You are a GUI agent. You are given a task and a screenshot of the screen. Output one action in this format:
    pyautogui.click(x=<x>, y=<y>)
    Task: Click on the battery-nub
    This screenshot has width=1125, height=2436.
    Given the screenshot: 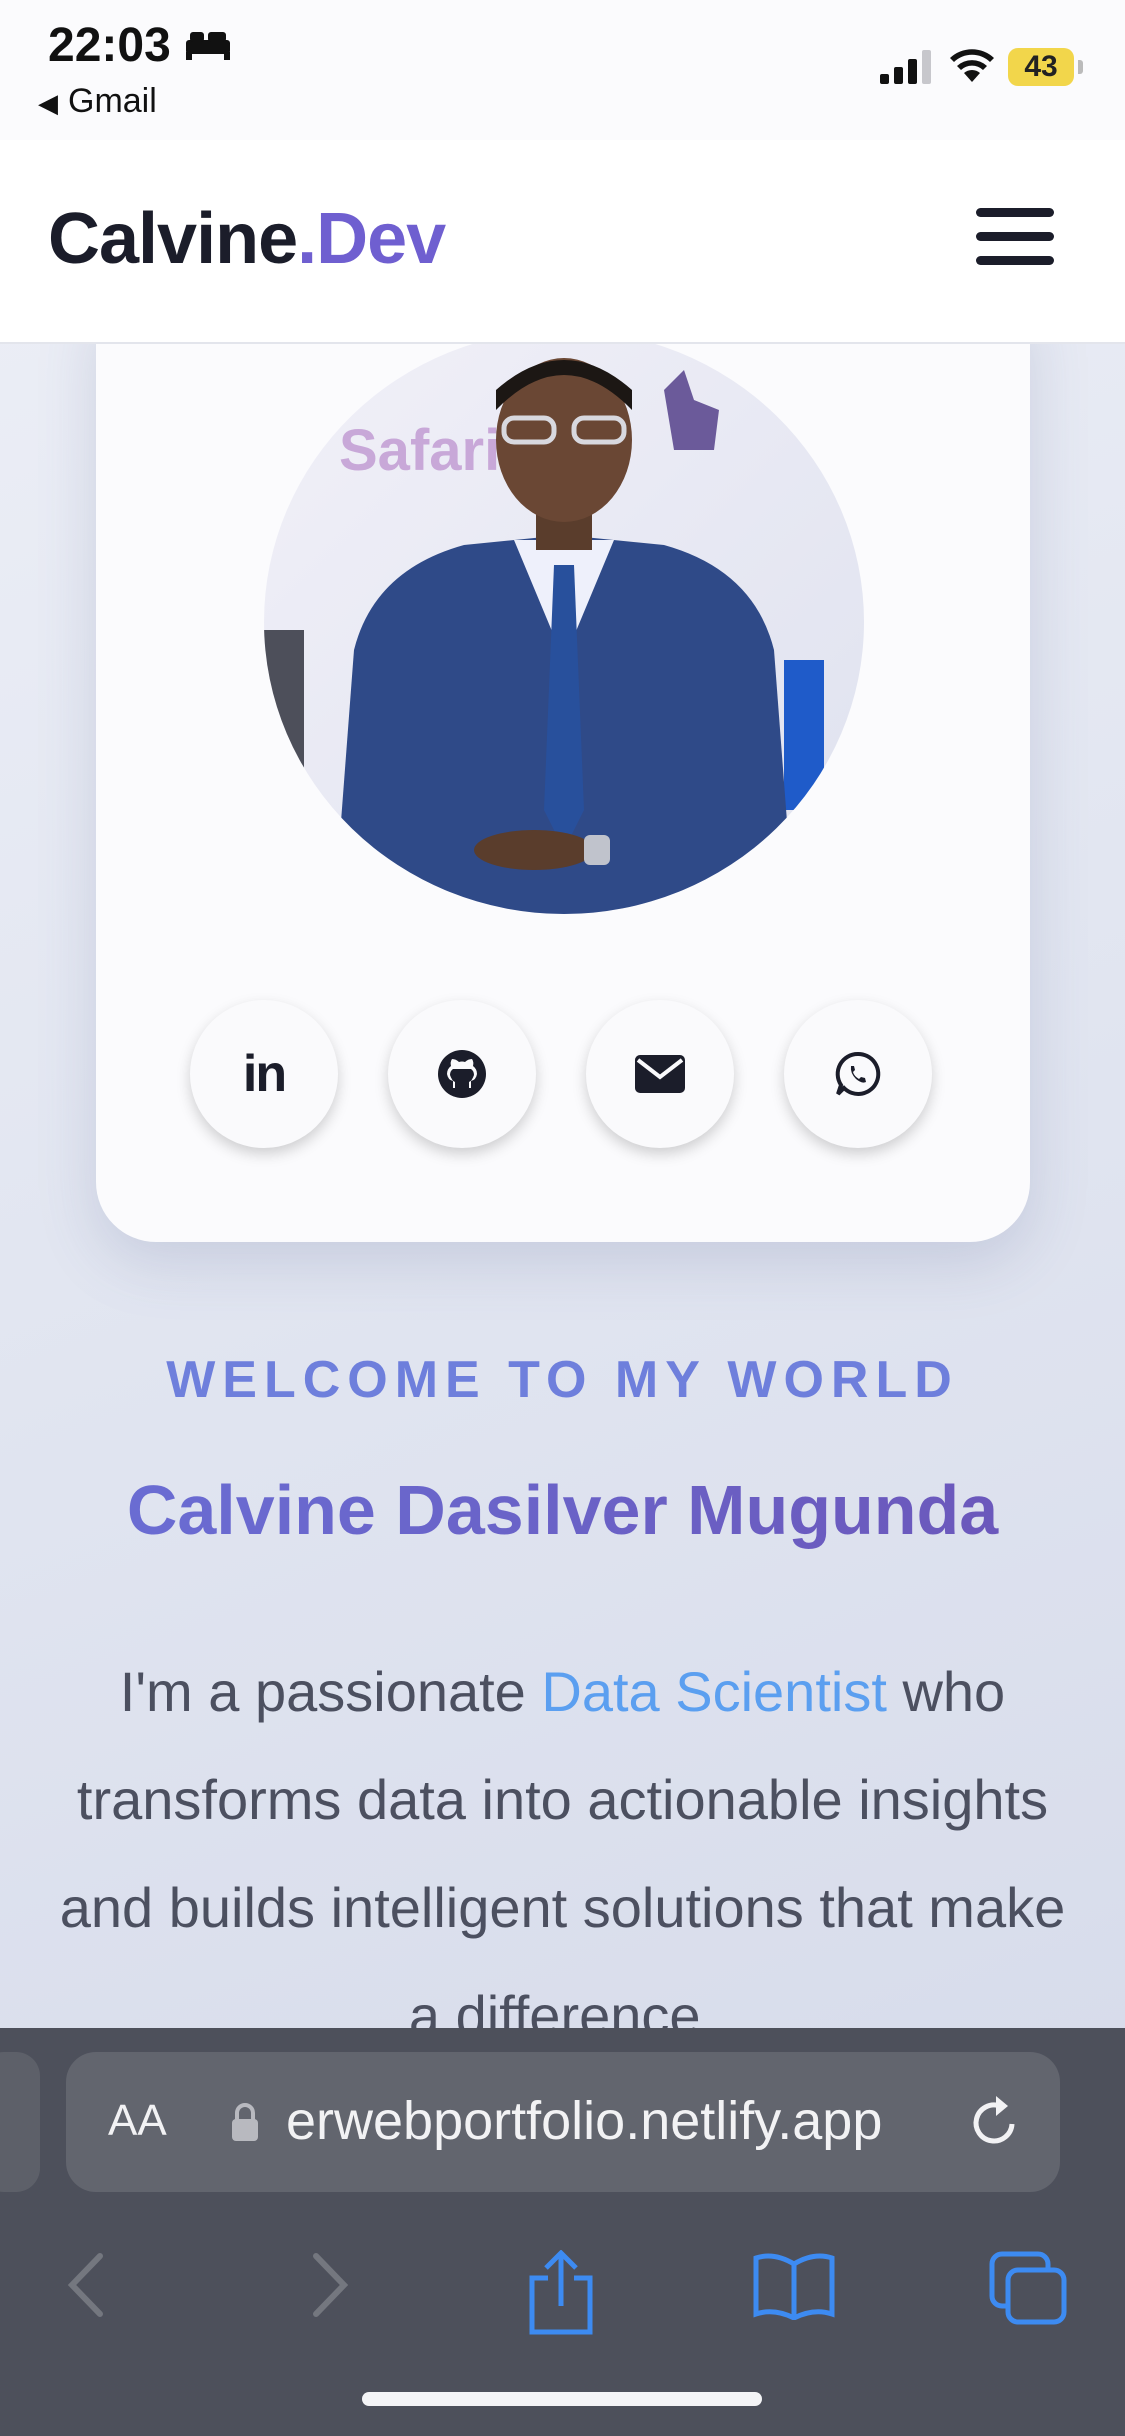 What is the action you would take?
    pyautogui.click(x=1080, y=67)
    